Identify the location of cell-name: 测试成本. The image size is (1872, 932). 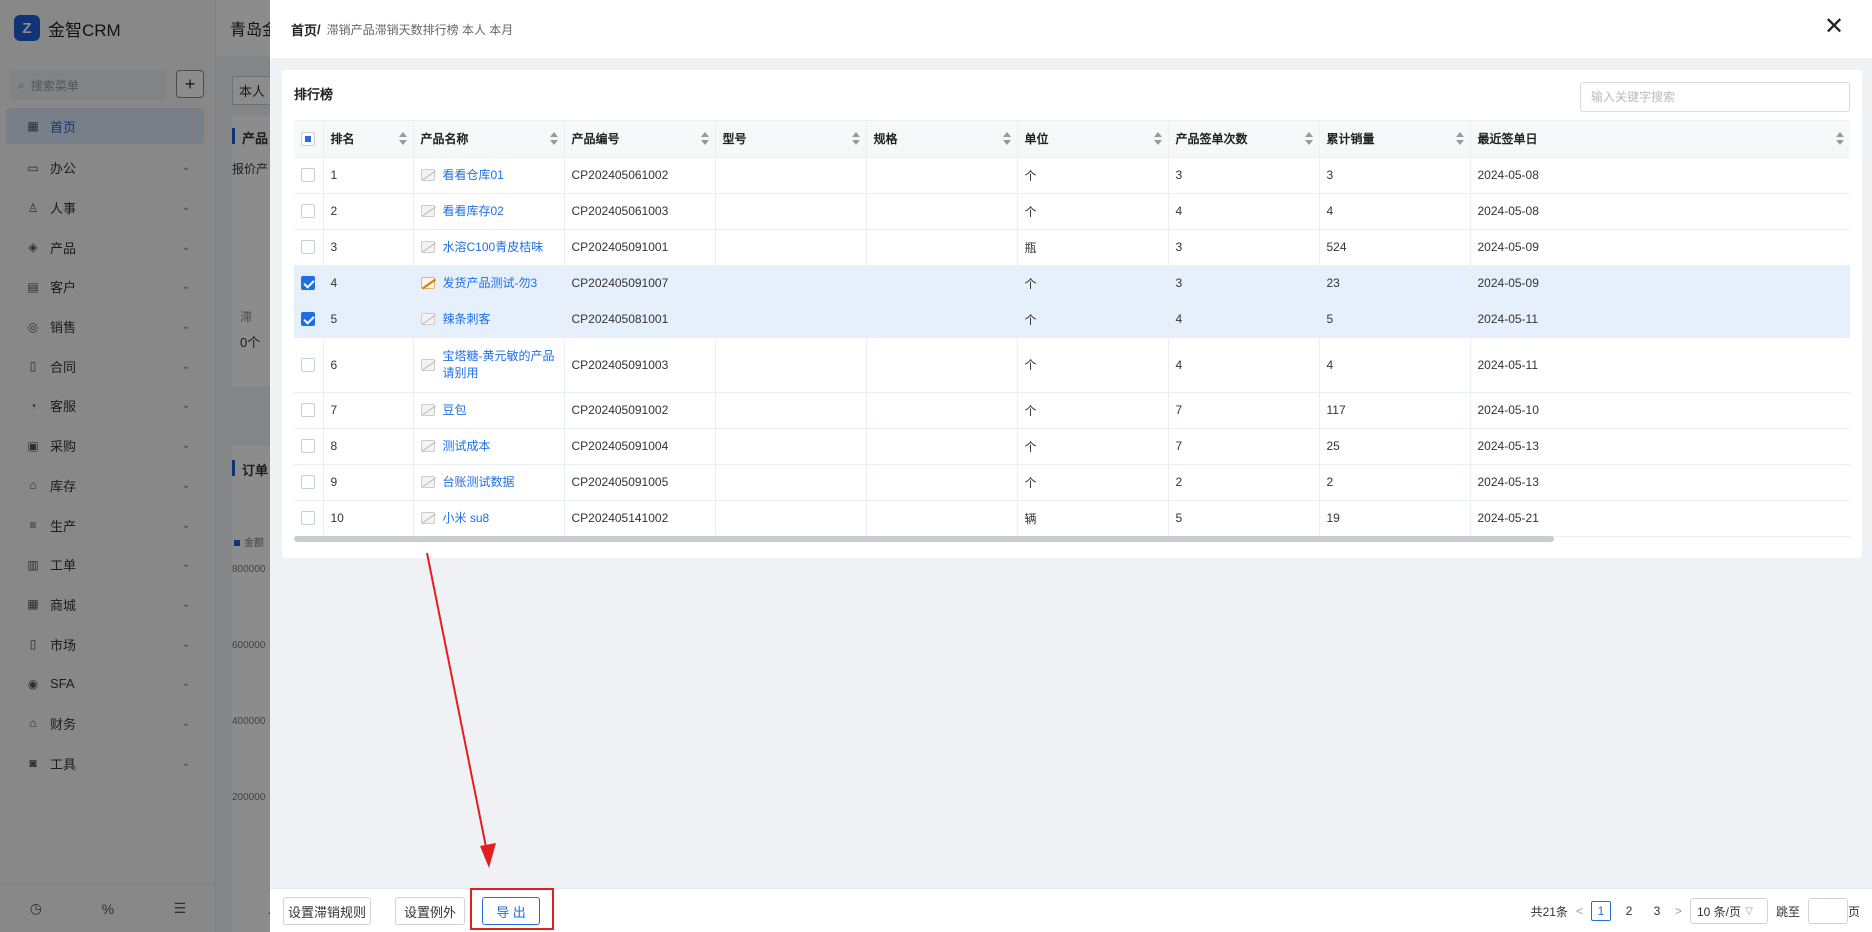
(489, 446).